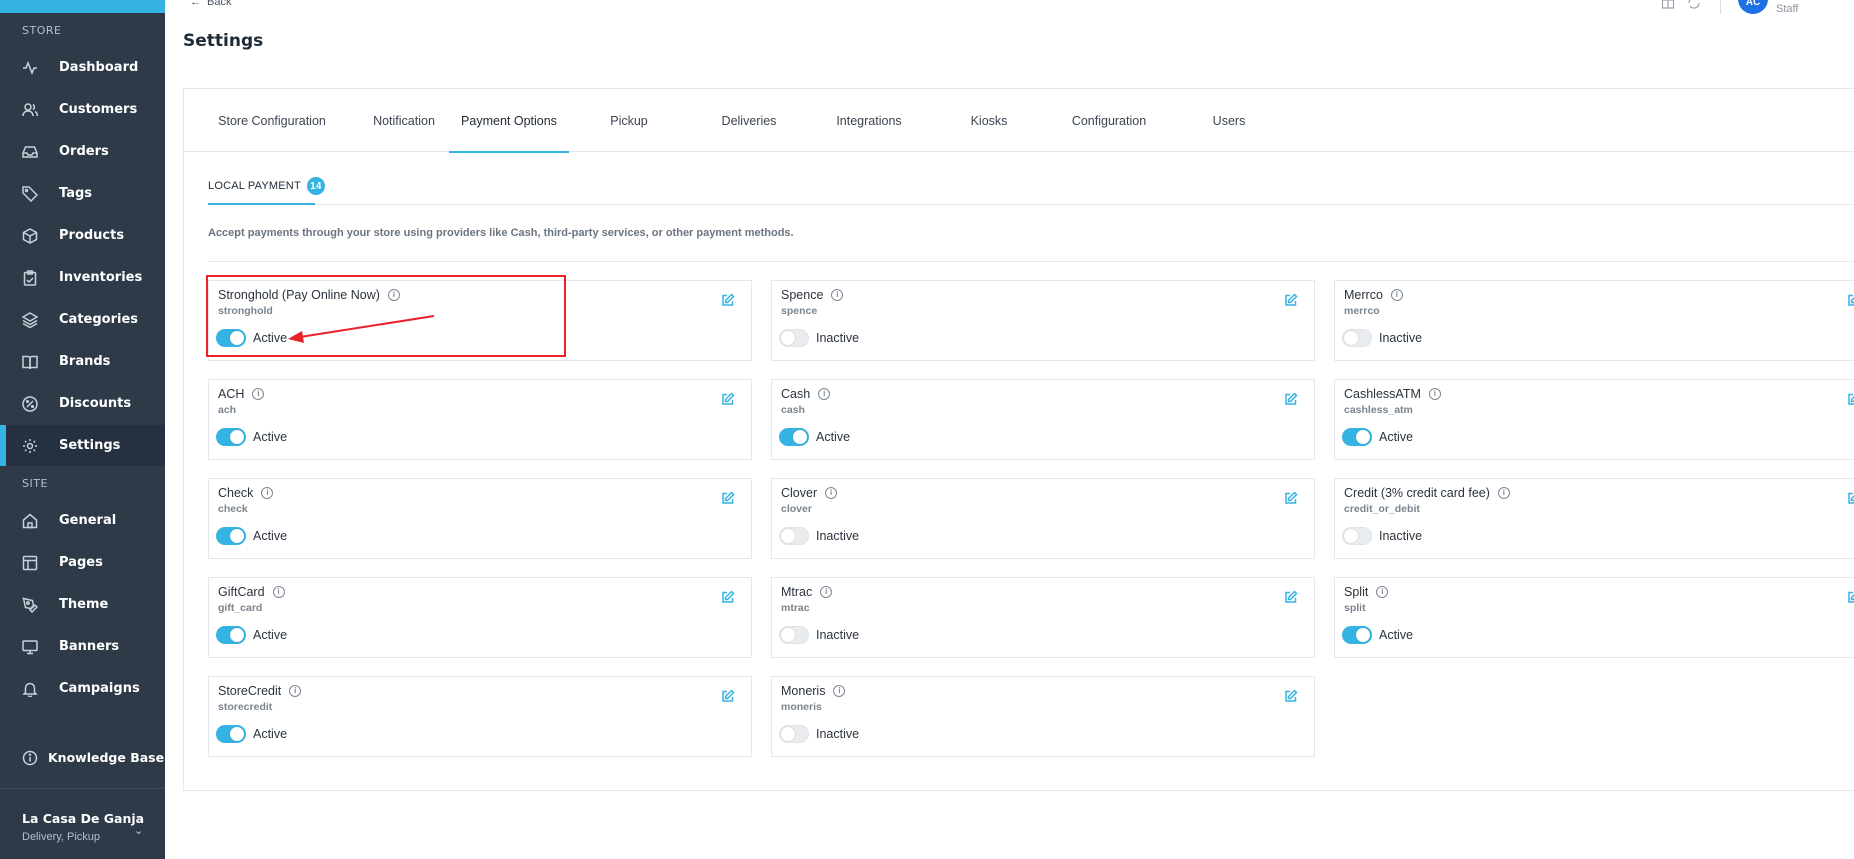 The width and height of the screenshot is (1854, 859). Describe the element at coordinates (749, 120) in the screenshot. I see `tab-deliveries: Deliveries` at that location.